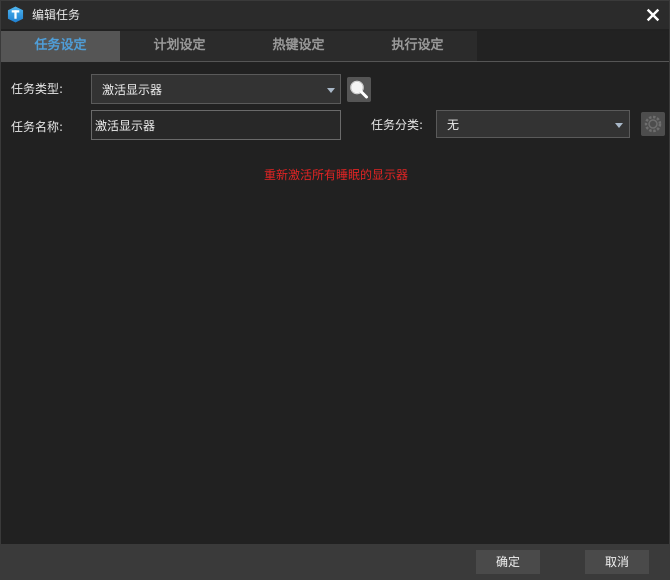 The width and height of the screenshot is (670, 580). What do you see at coordinates (37, 127) in the screenshot?
I see `task-name-label: 任务名称:` at bounding box center [37, 127].